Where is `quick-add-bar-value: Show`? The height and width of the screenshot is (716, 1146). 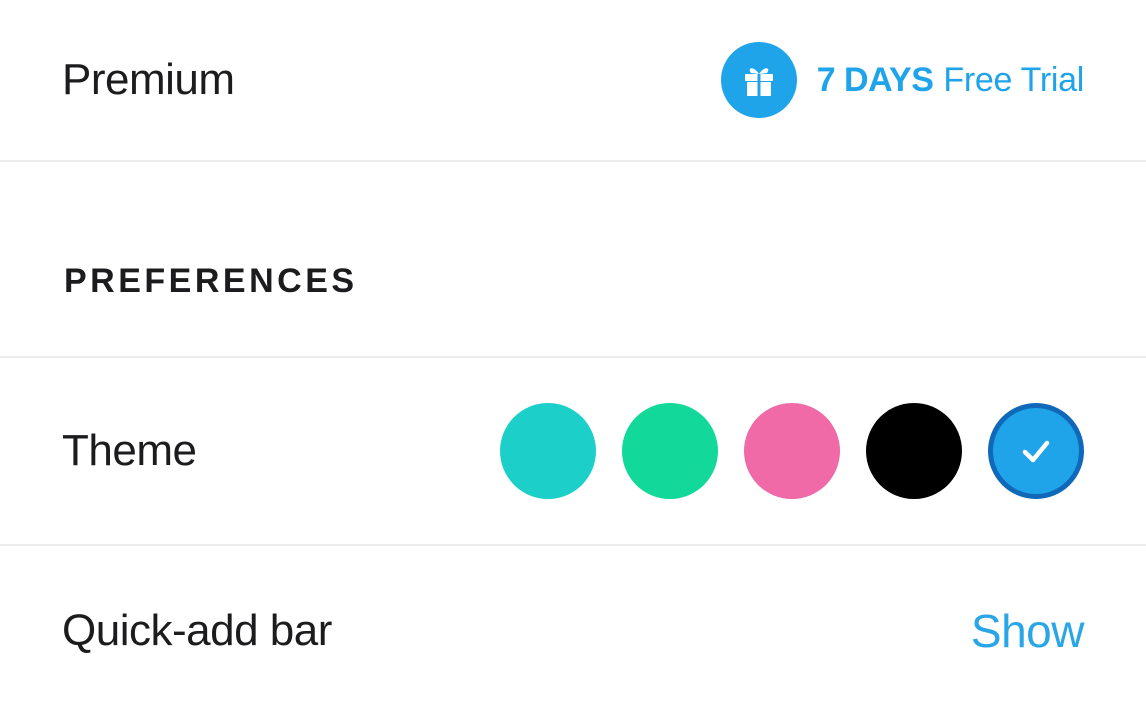
quick-add-bar-value: Show is located at coordinates (1028, 631).